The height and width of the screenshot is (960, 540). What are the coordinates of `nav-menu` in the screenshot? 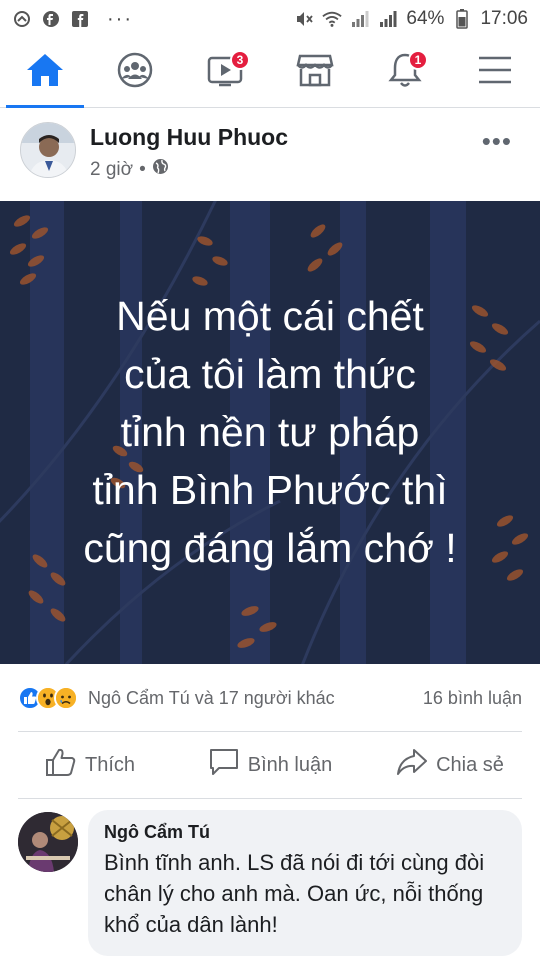 It's located at (495, 72).